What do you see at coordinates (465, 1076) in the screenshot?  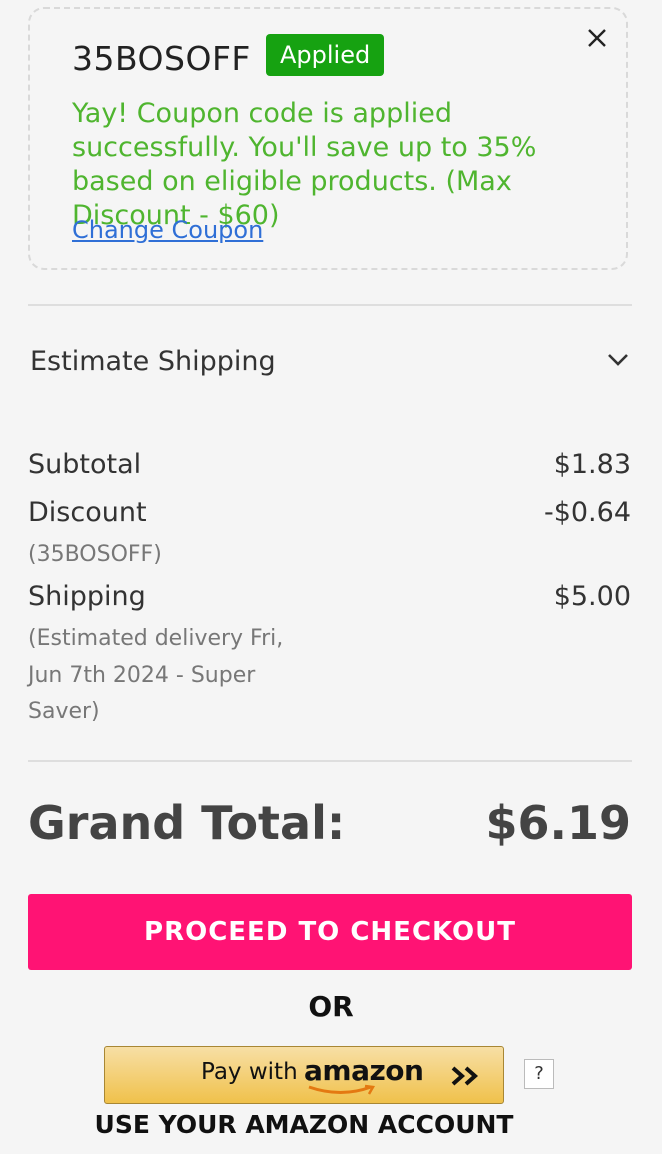 I see `double-chevron-right-icon` at bounding box center [465, 1076].